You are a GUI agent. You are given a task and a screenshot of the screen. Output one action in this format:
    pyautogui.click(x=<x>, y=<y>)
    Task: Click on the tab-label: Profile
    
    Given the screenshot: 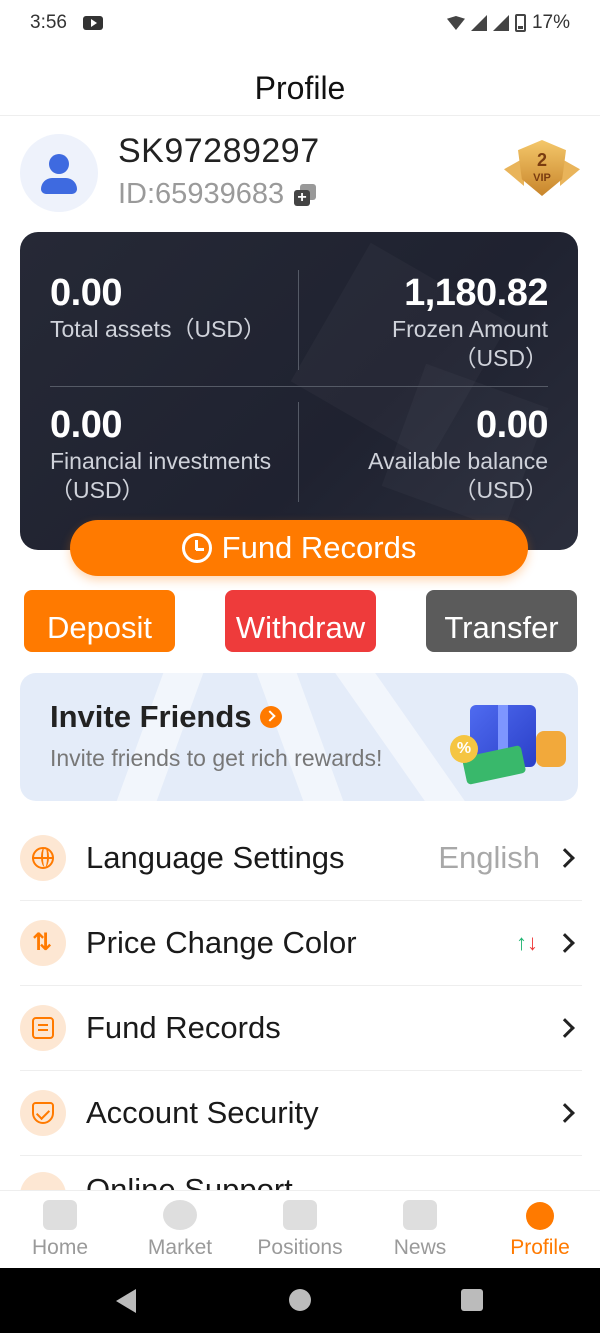 What is the action you would take?
    pyautogui.click(x=540, y=1247)
    